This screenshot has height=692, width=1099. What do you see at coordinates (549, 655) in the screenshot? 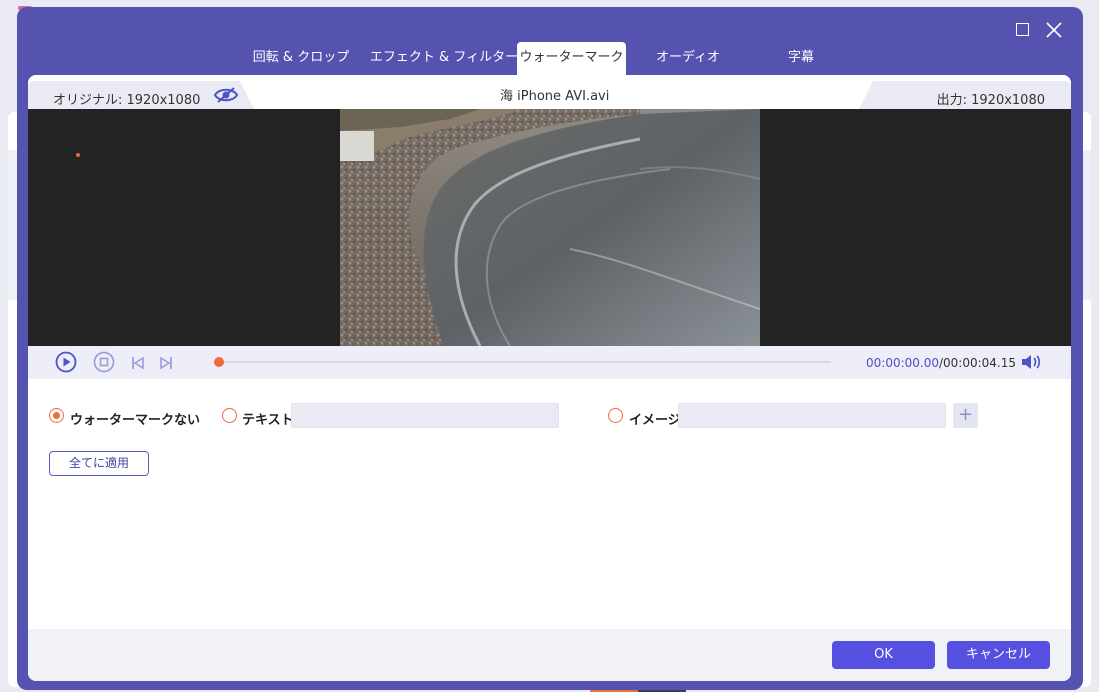
I see `dialog-footer: OK キャンセル` at bounding box center [549, 655].